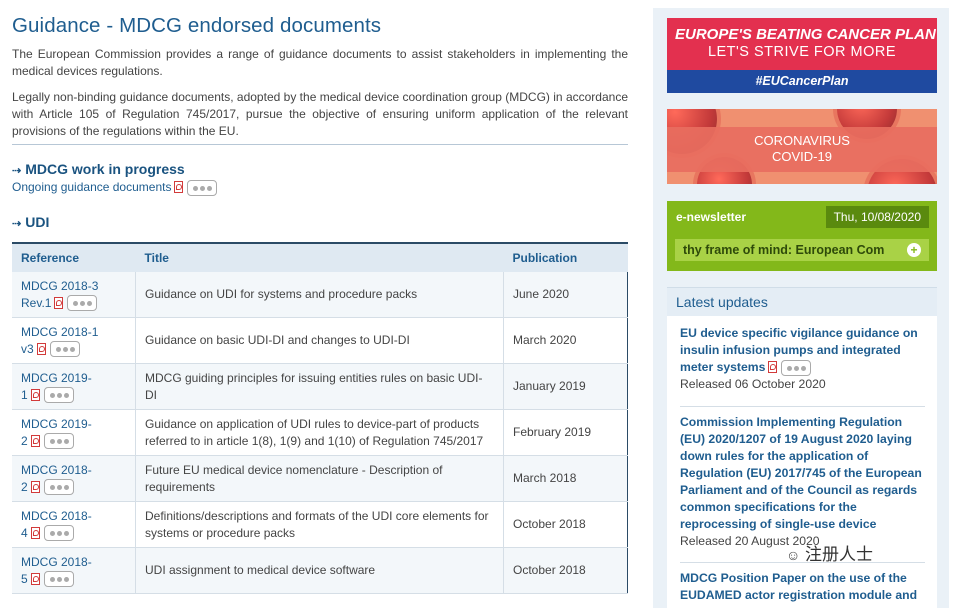  I want to click on arrow-icon: ⇢, so click(17, 171).